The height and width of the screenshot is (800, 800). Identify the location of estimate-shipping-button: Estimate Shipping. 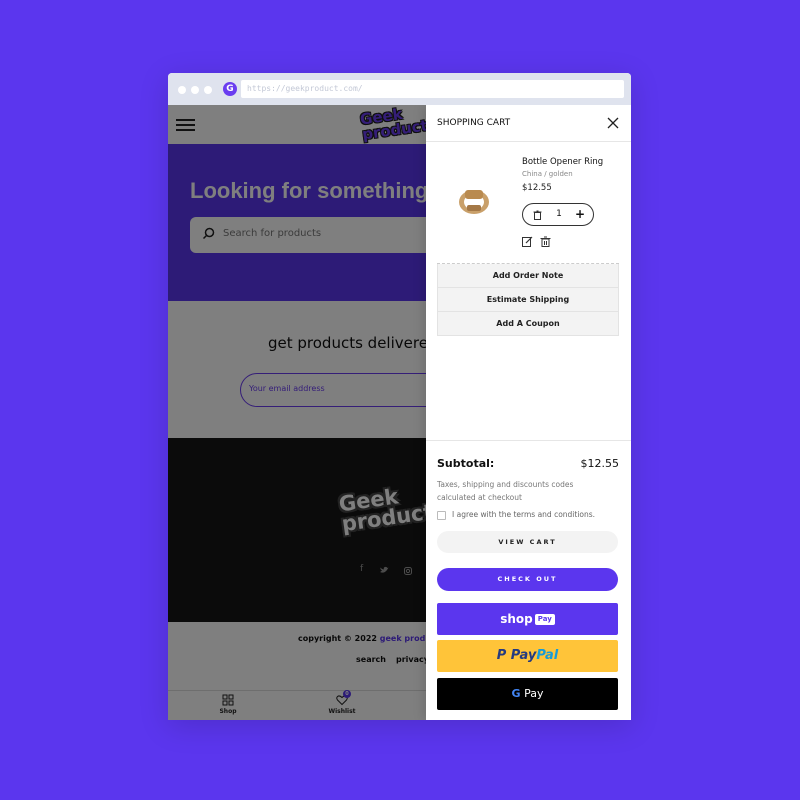
(528, 300).